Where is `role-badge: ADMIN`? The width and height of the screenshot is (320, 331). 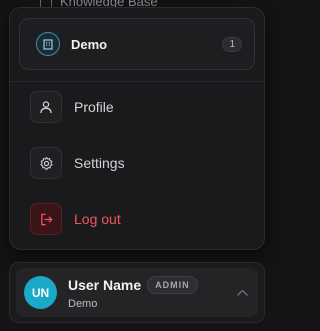 role-badge: ADMIN is located at coordinates (172, 284).